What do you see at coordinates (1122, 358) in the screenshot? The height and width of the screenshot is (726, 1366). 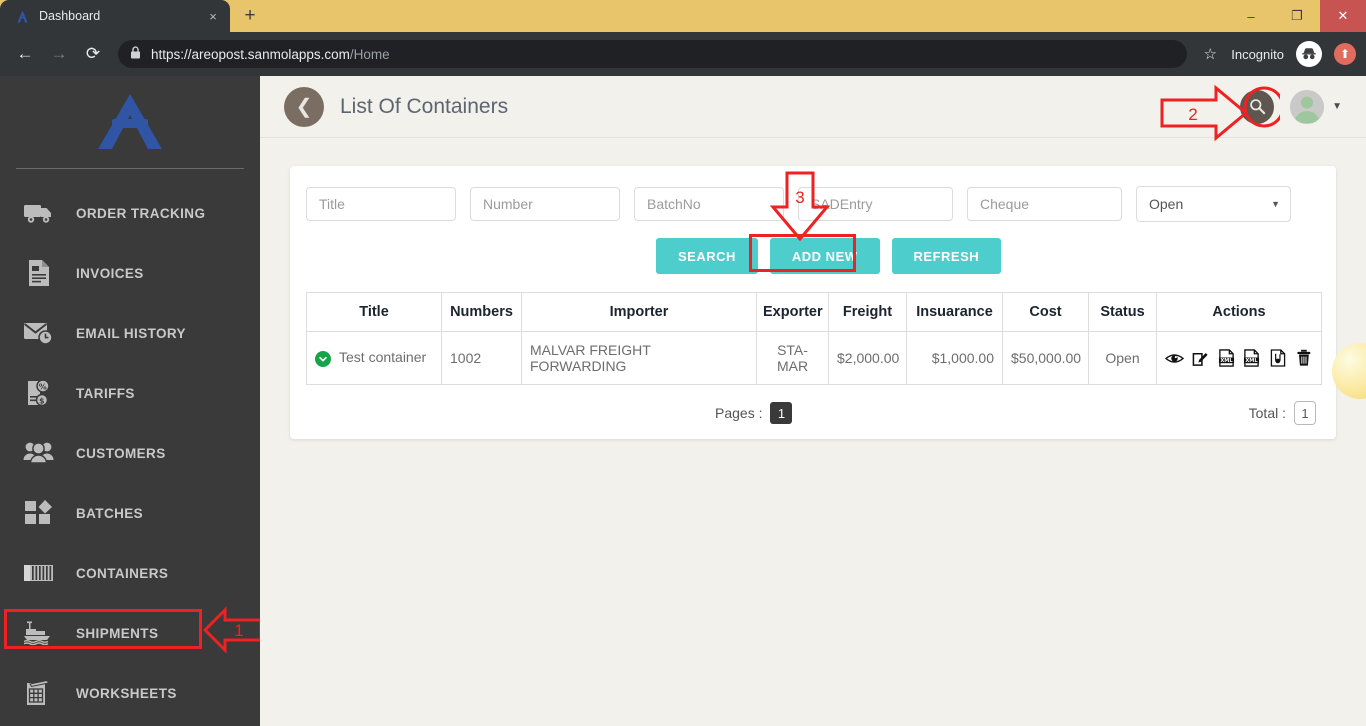 I see `cell-status: Open` at bounding box center [1122, 358].